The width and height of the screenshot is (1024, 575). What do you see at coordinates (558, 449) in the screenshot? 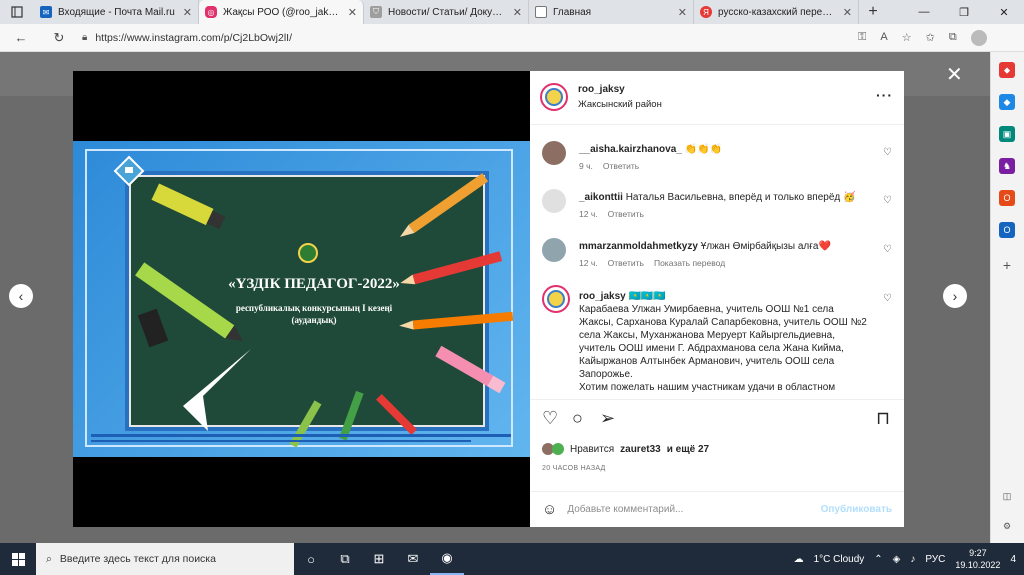
I see `liker-avatar` at bounding box center [558, 449].